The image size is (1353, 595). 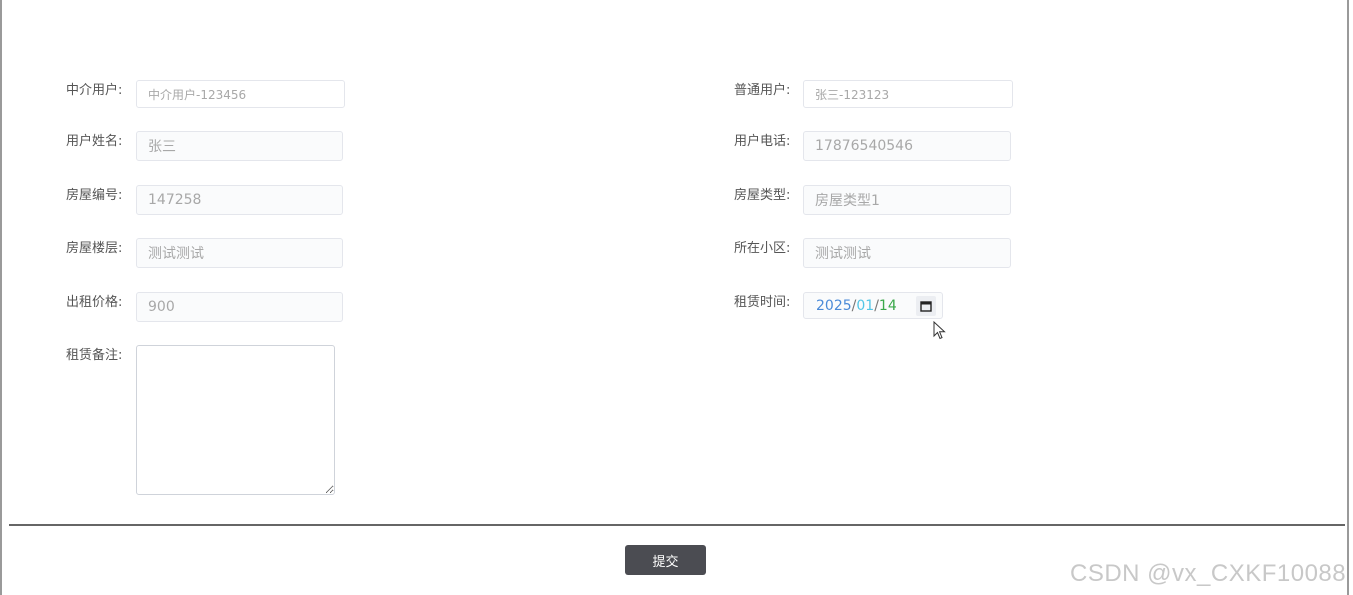 I want to click on house-type-label: 房屋类型:, so click(x=762, y=195).